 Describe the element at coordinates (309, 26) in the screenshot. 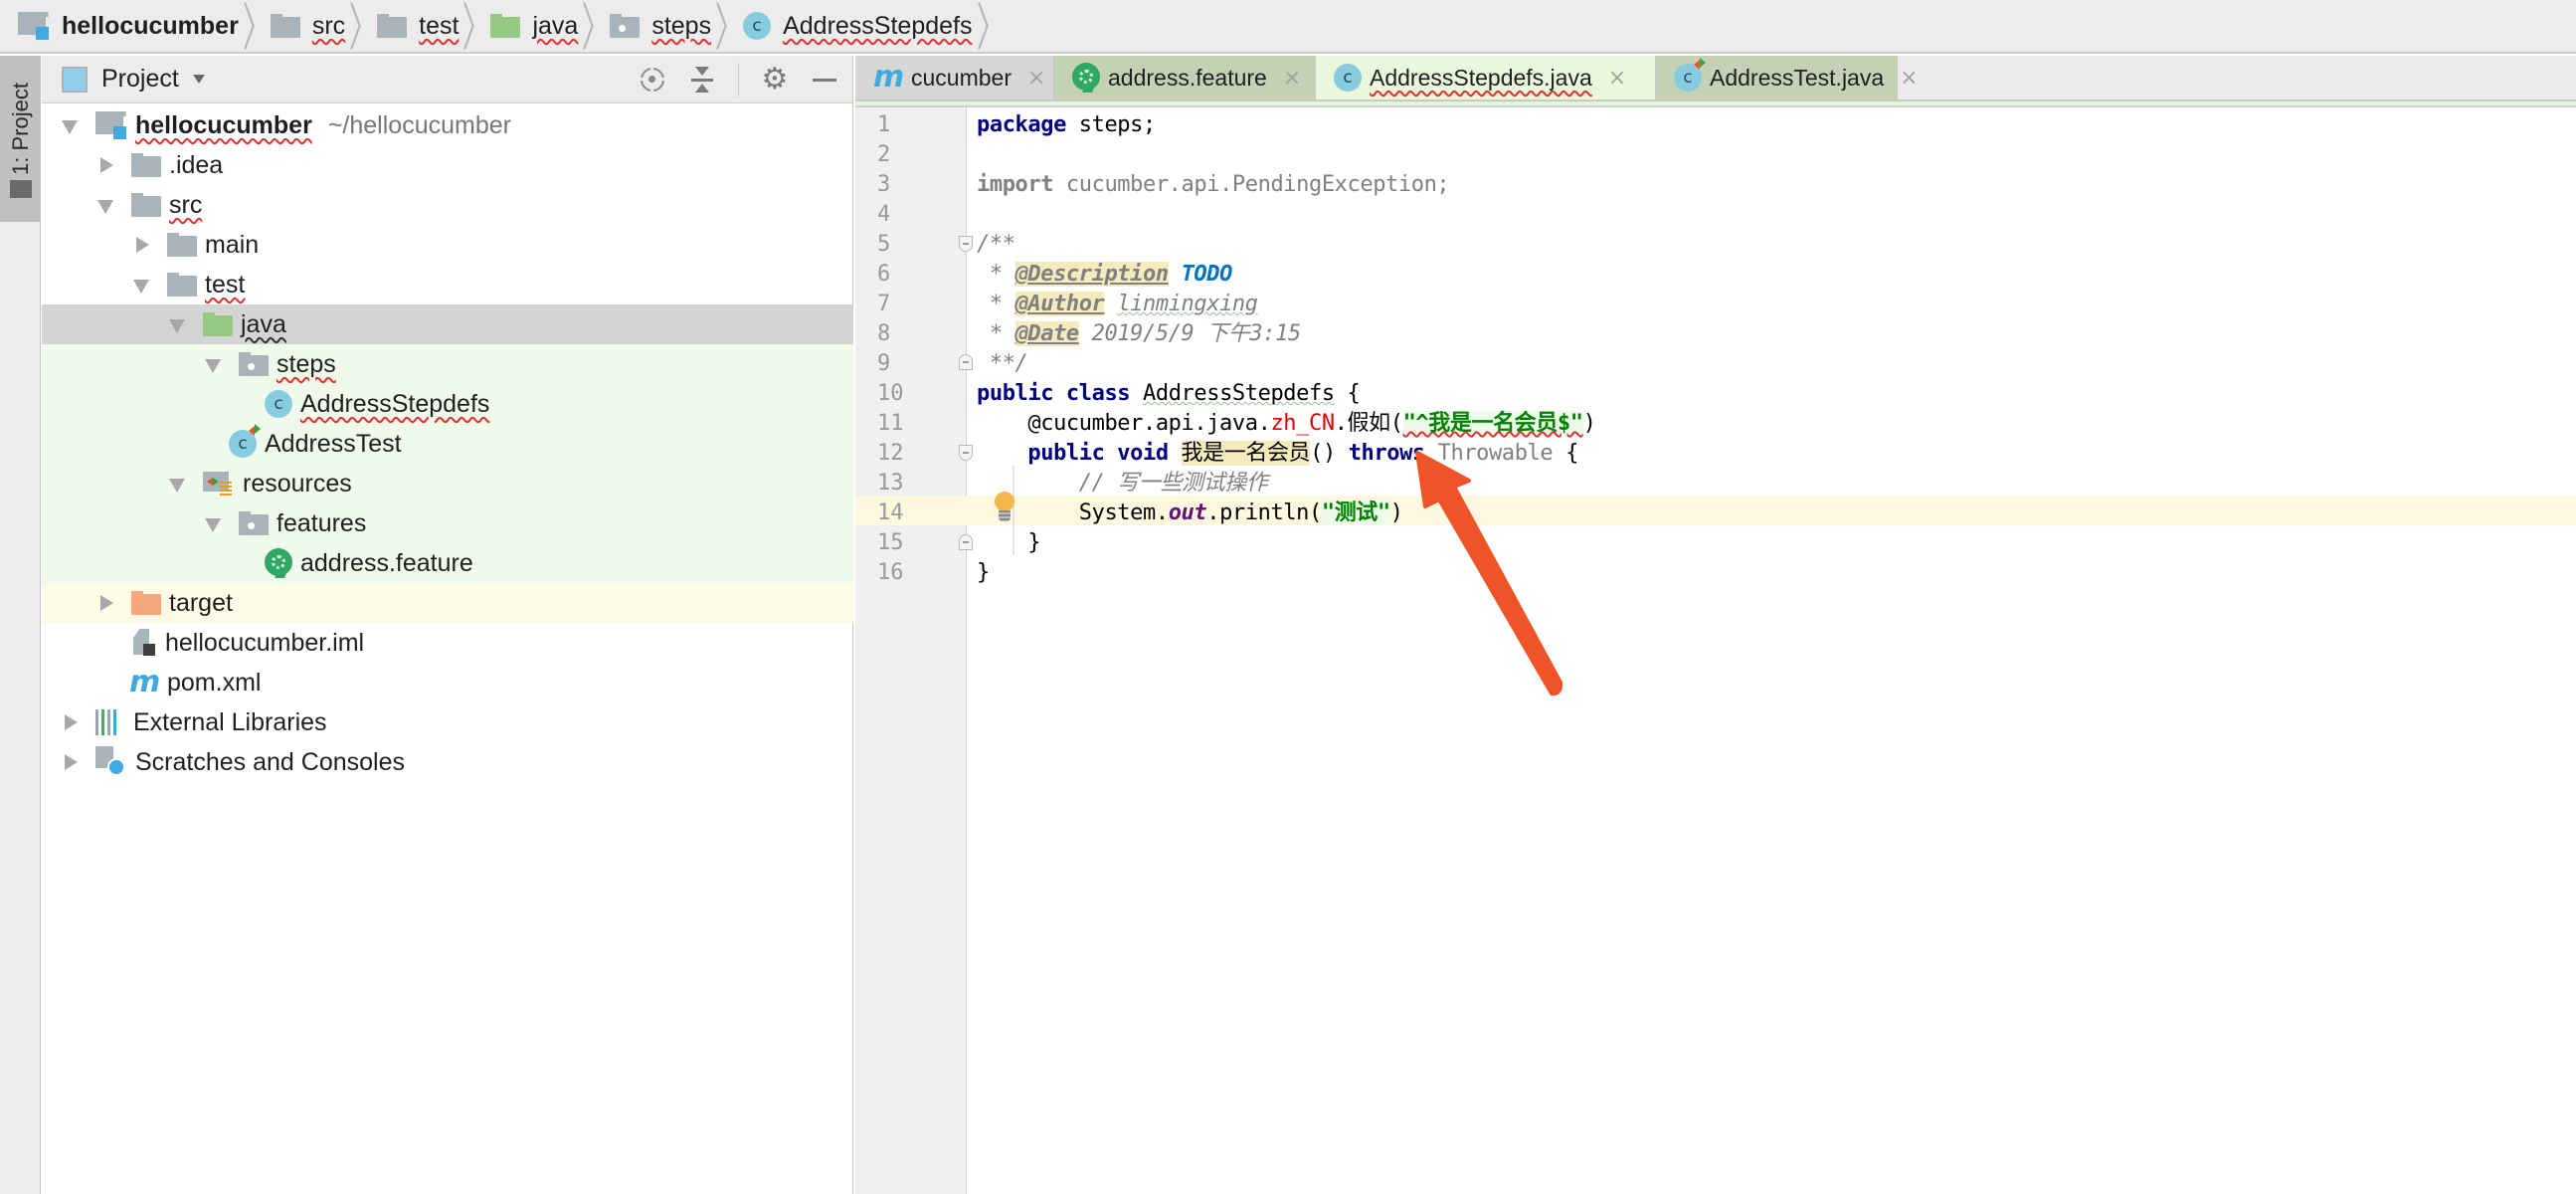

I see `breadcrumb-src: src` at that location.